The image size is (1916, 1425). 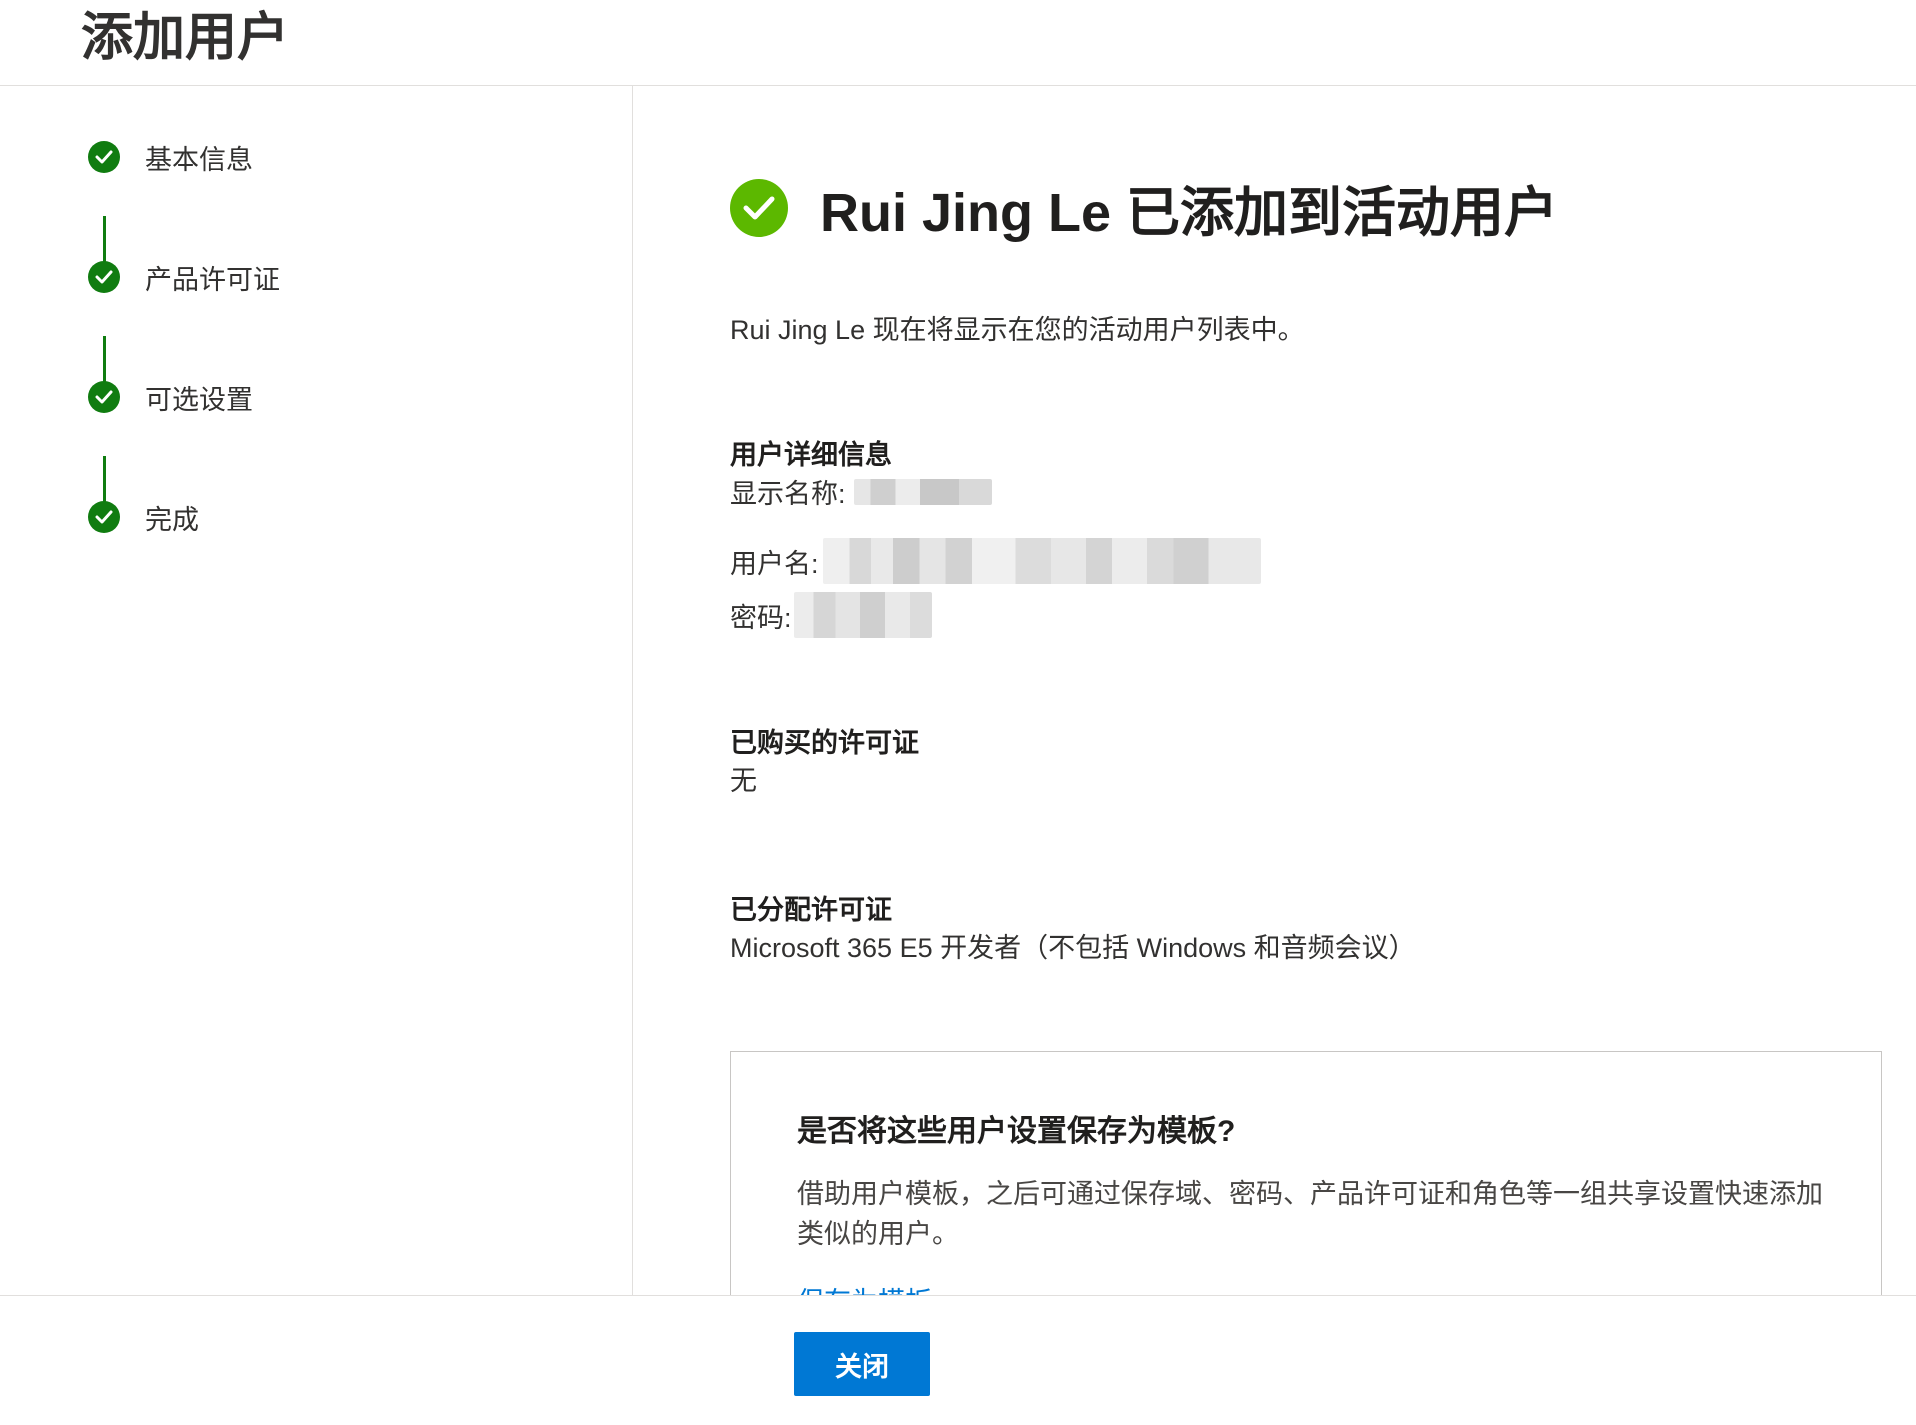 I want to click on username-row: 用户名:, so click(x=995, y=561).